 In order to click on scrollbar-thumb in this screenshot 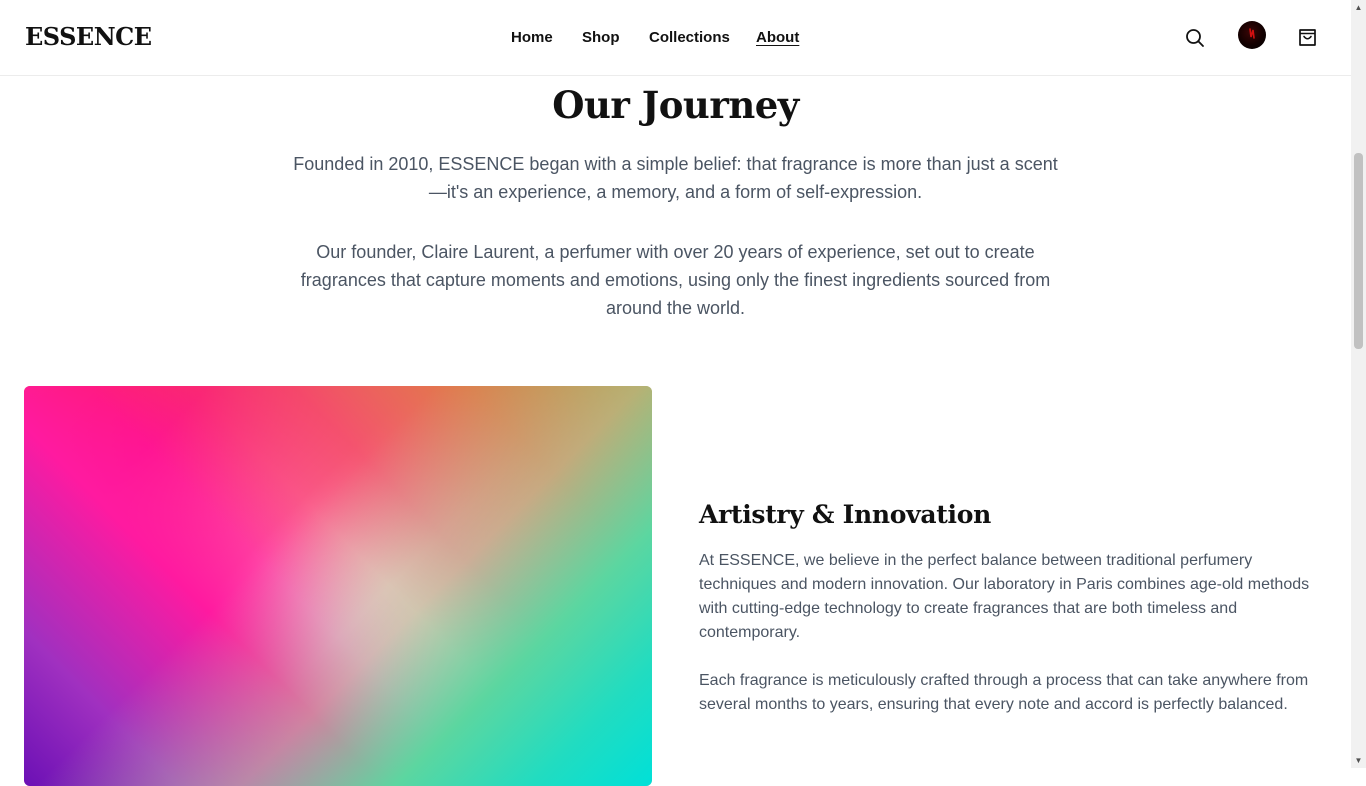, I will do `click(1358, 251)`.